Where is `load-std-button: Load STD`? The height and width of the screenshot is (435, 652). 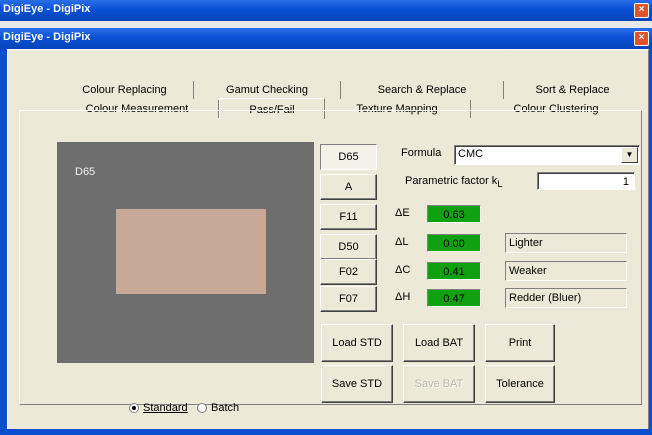
load-std-button: Load STD is located at coordinates (357, 343).